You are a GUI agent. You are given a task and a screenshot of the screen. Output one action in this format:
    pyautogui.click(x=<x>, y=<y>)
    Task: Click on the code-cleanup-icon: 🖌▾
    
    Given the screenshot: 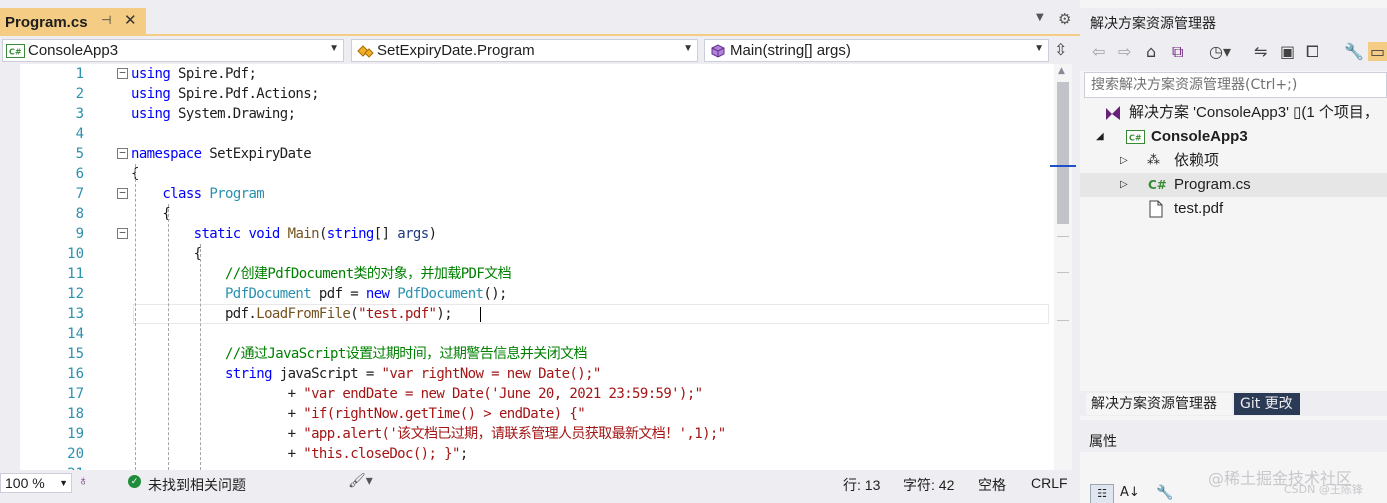 What is the action you would take?
    pyautogui.click(x=360, y=480)
    